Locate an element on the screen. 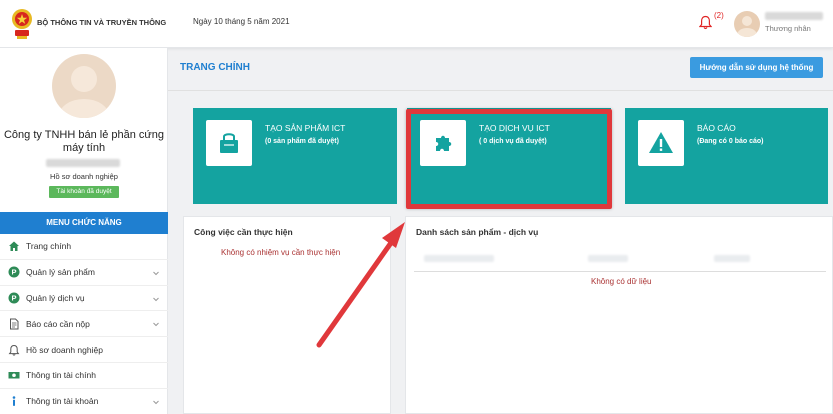  sidebar-item-label: Quản lý dịch vụ is located at coordinates (55, 297).